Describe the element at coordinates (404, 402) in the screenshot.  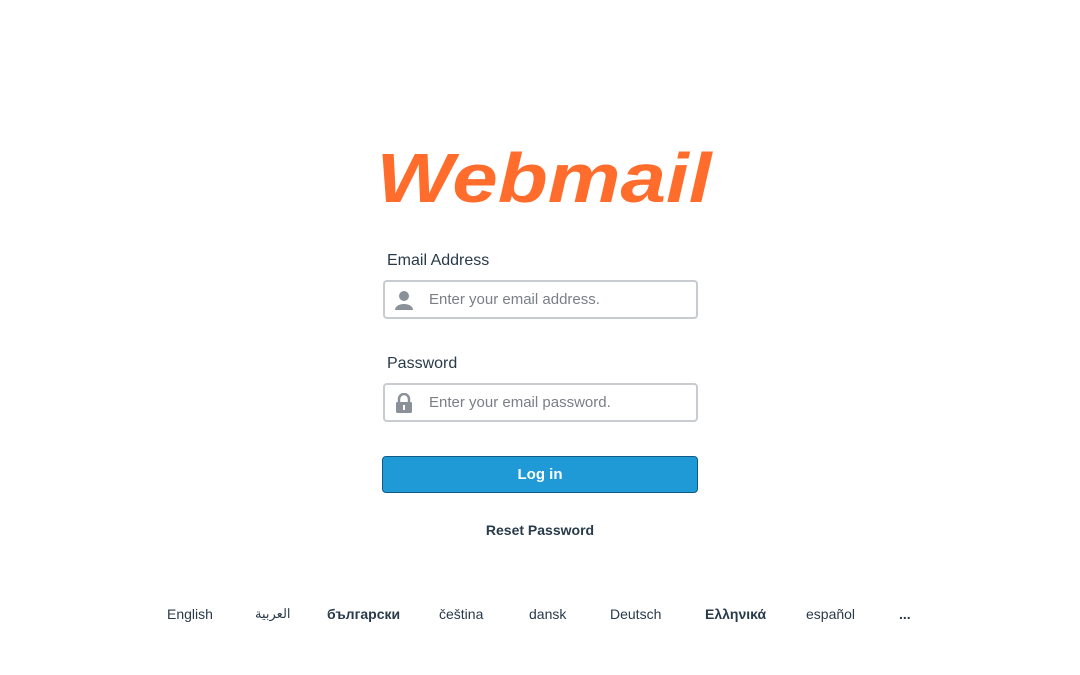
I see `lock-icon` at that location.